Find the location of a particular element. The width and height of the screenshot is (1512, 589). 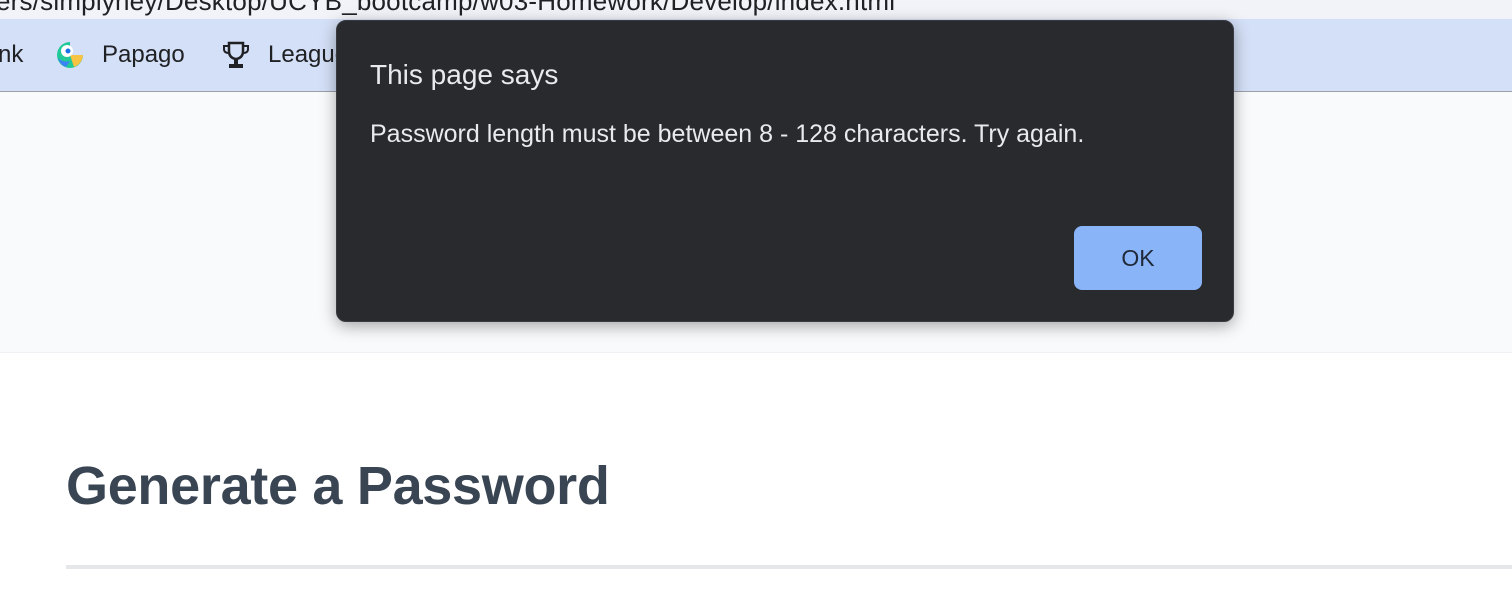

divider is located at coordinates (789, 567).